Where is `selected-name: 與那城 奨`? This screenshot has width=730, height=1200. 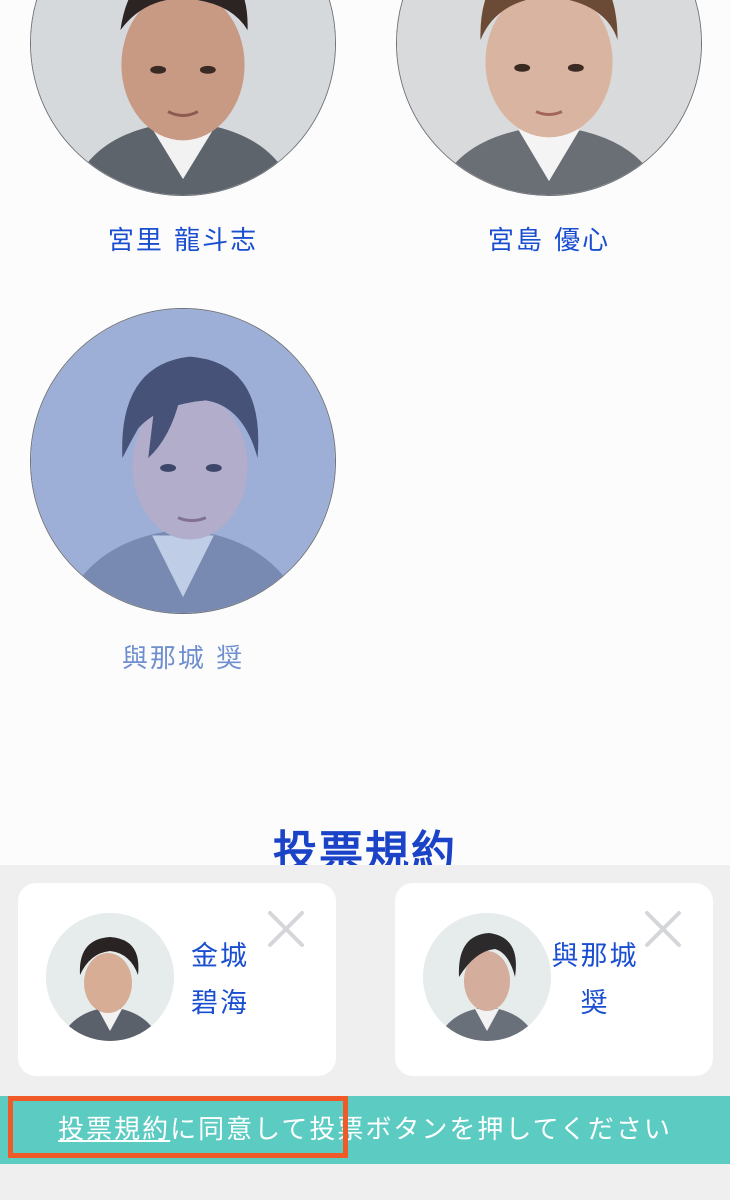 selected-name: 與那城 奨 is located at coordinates (595, 980).